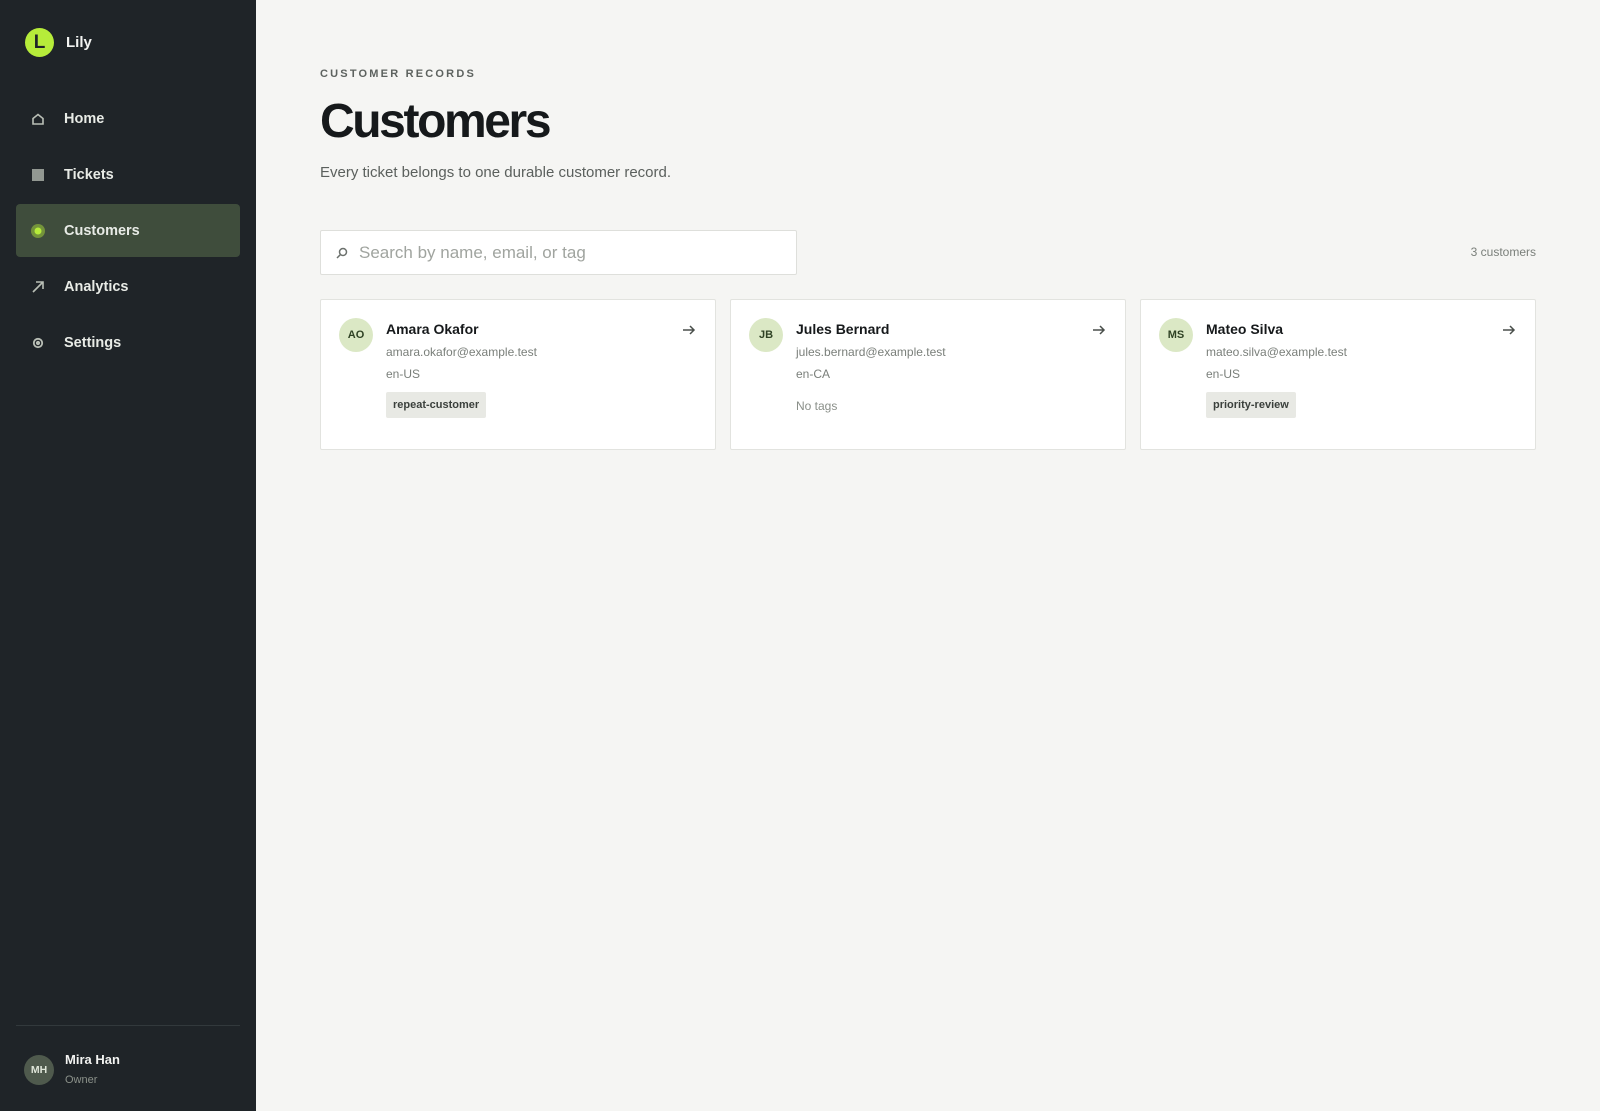 The height and width of the screenshot is (1111, 1600). Describe the element at coordinates (128, 174) in the screenshot. I see `sidebar-item-tickets: Tickets` at that location.